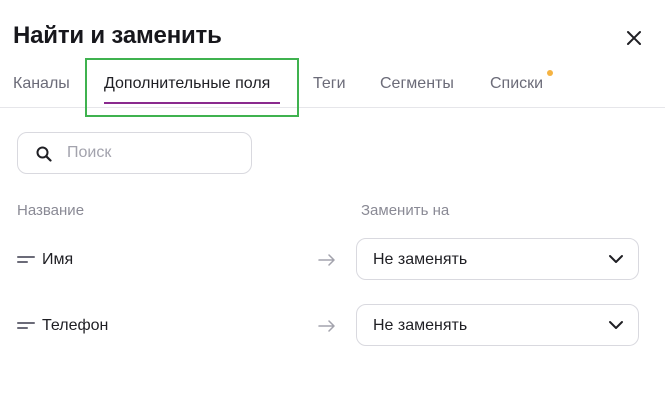 The height and width of the screenshot is (404, 665). Describe the element at coordinates (51, 210) in the screenshot. I see `column-header-name: Название` at that location.